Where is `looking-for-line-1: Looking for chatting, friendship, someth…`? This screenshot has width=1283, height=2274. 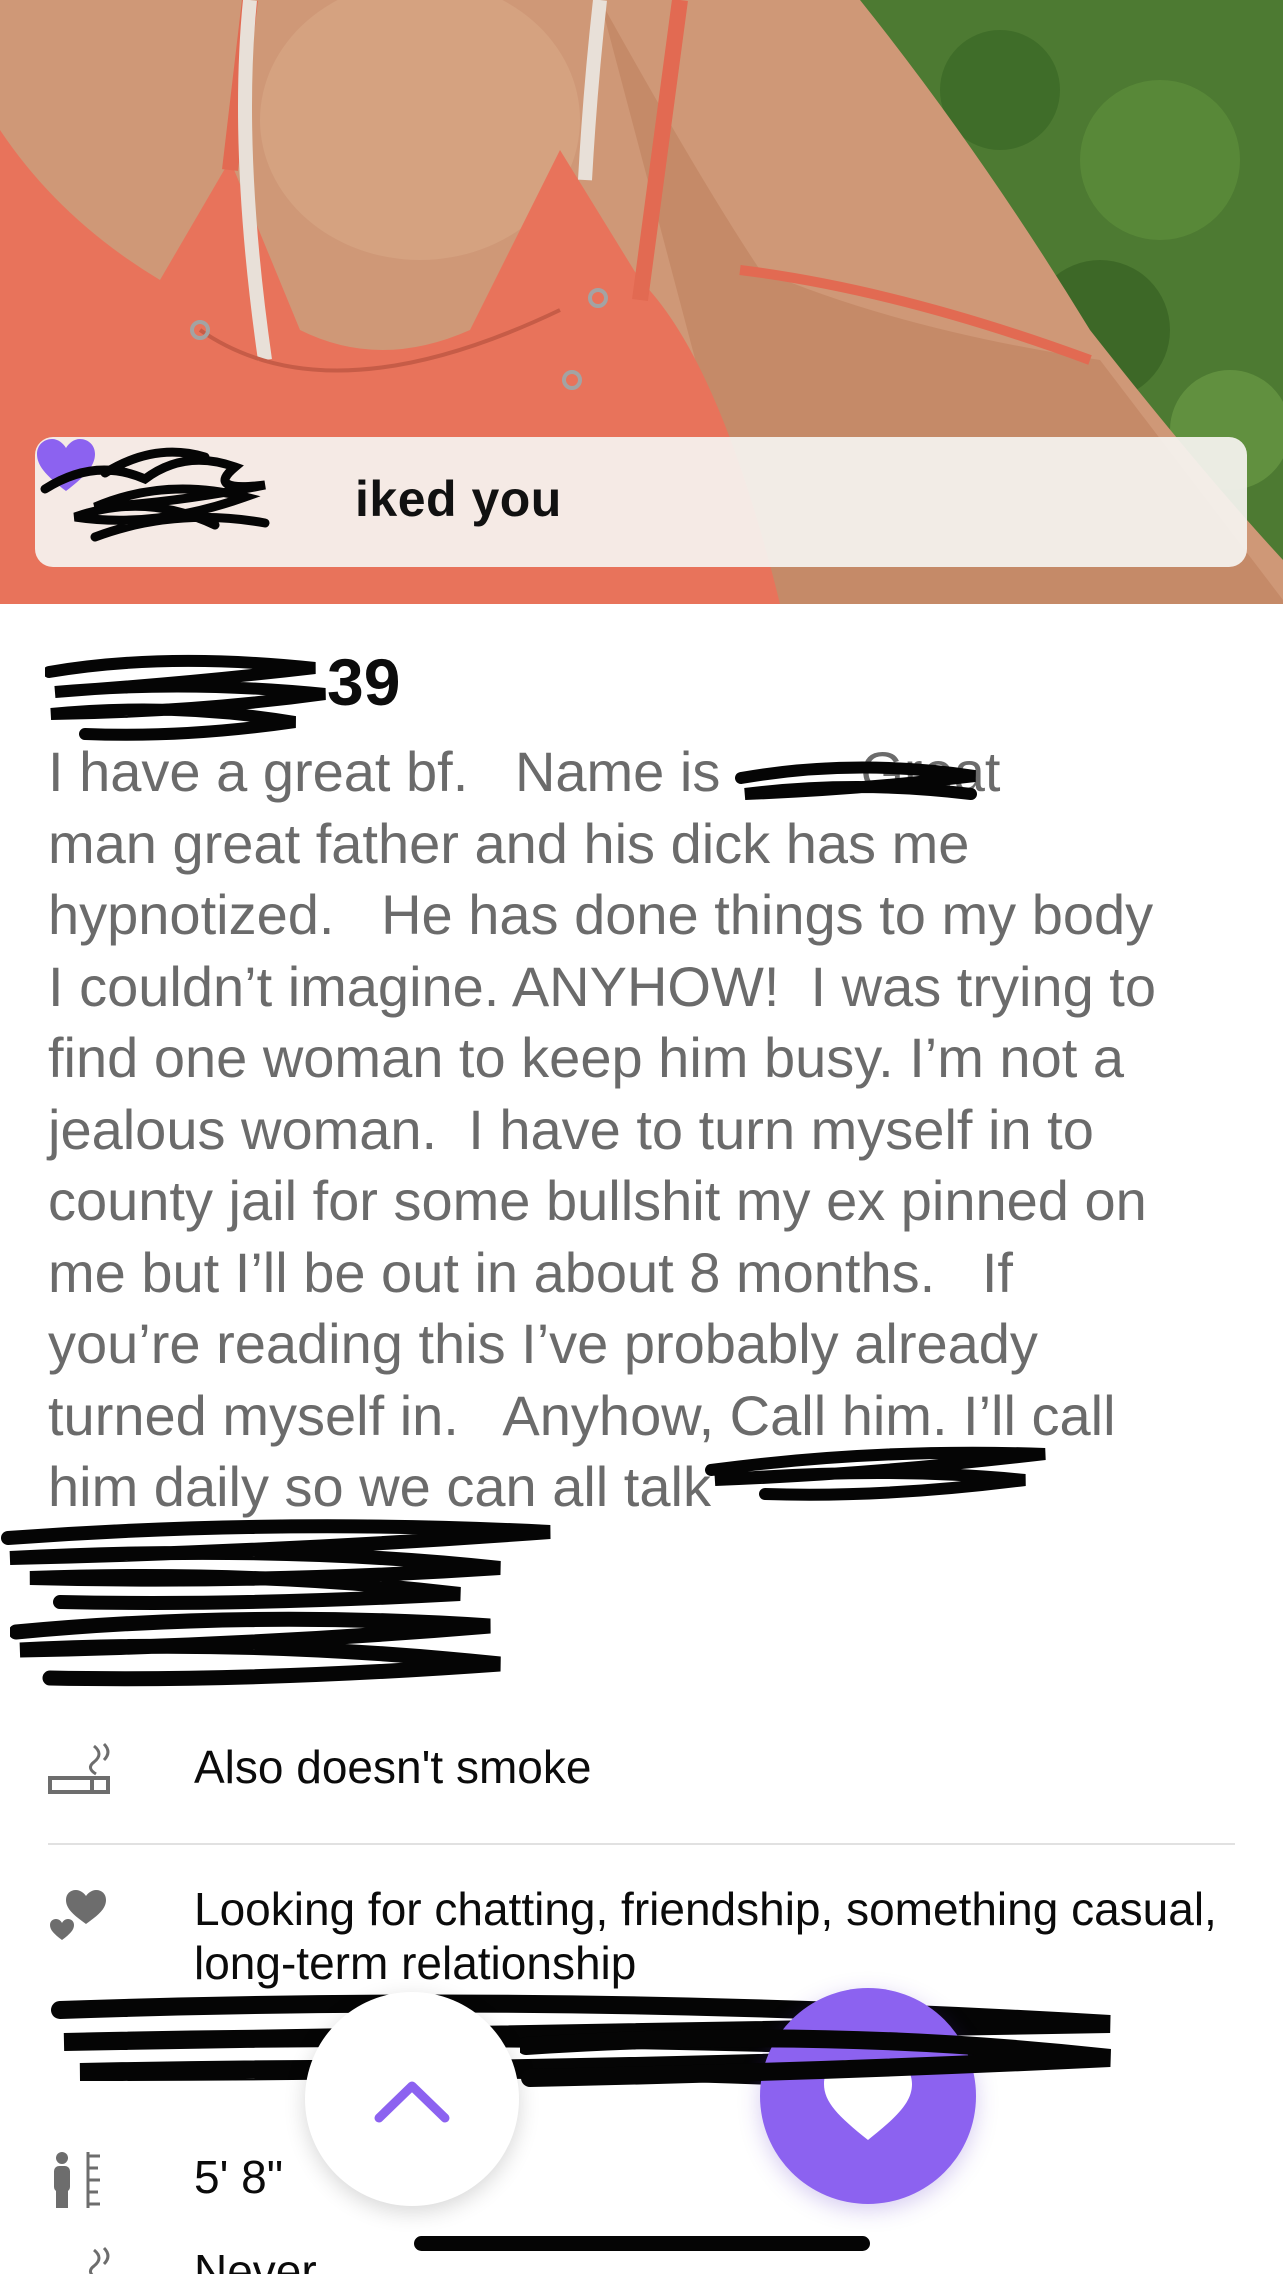
looking-for-line-1: Looking for chatting, friendship, someth… is located at coordinates (705, 1909).